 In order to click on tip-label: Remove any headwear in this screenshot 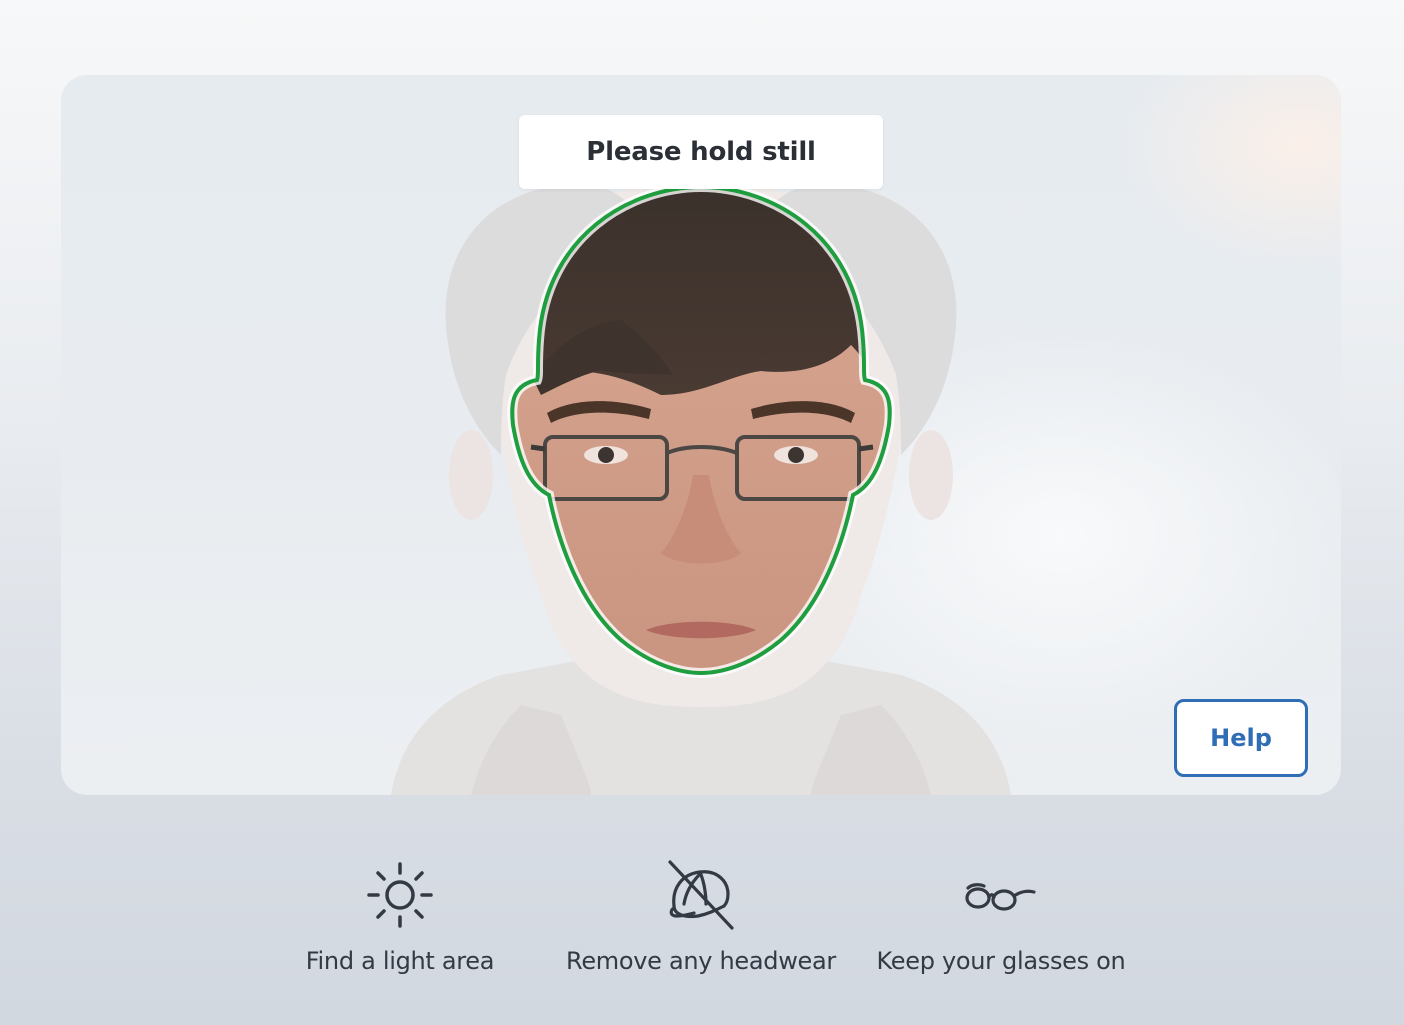, I will do `click(701, 961)`.